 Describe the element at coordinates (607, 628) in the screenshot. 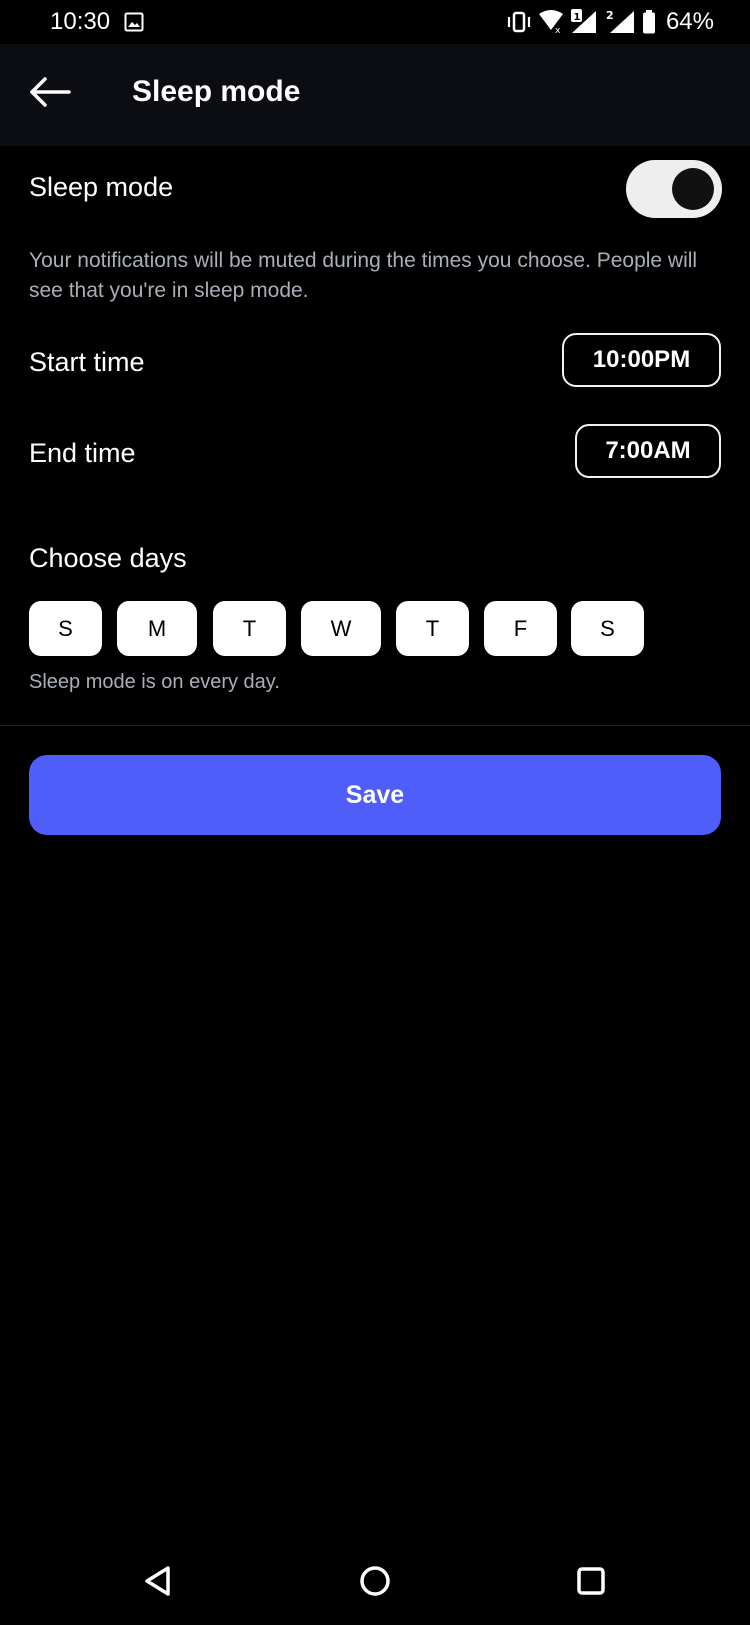

I see `day-chip-saturday: S` at that location.